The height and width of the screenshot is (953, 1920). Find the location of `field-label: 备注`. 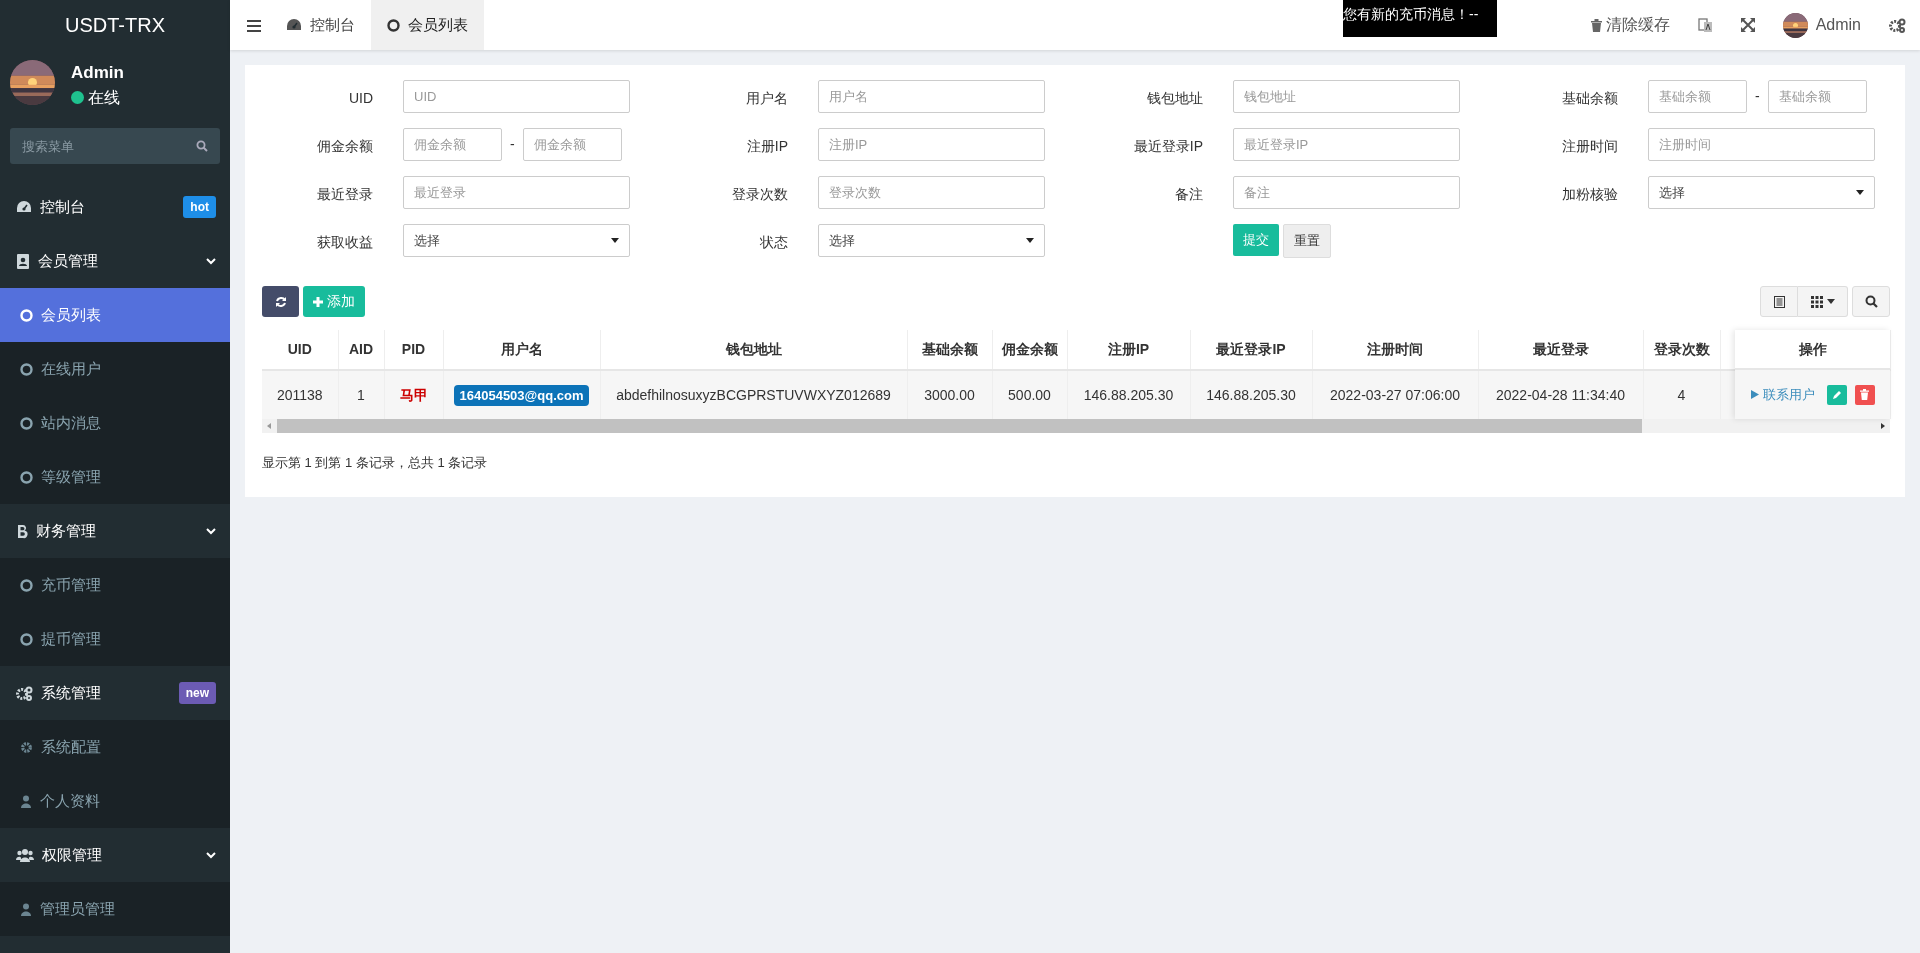

field-label: 备注 is located at coordinates (1188, 194).